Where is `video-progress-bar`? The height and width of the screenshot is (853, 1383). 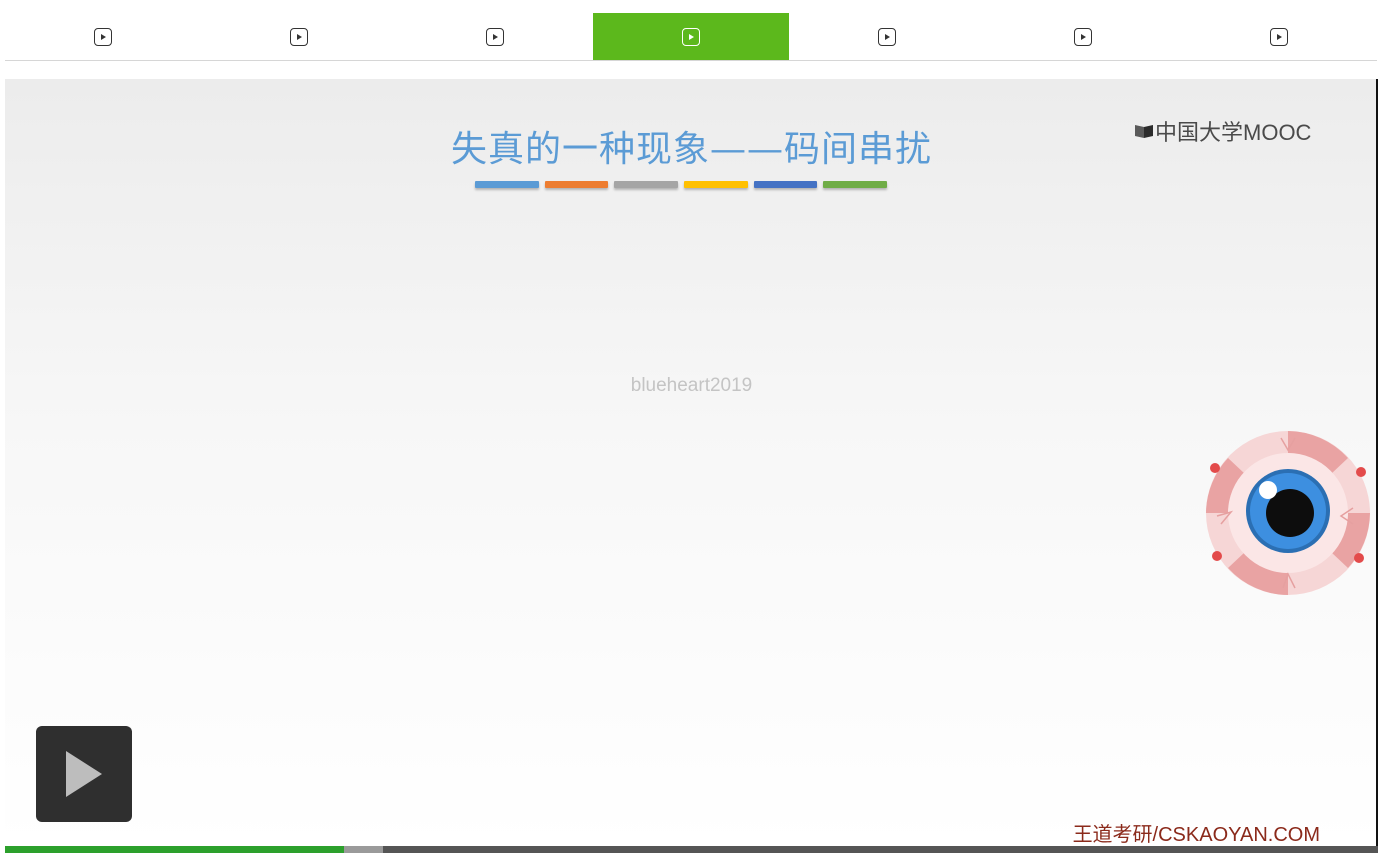
video-progress-bar is located at coordinates (691, 849).